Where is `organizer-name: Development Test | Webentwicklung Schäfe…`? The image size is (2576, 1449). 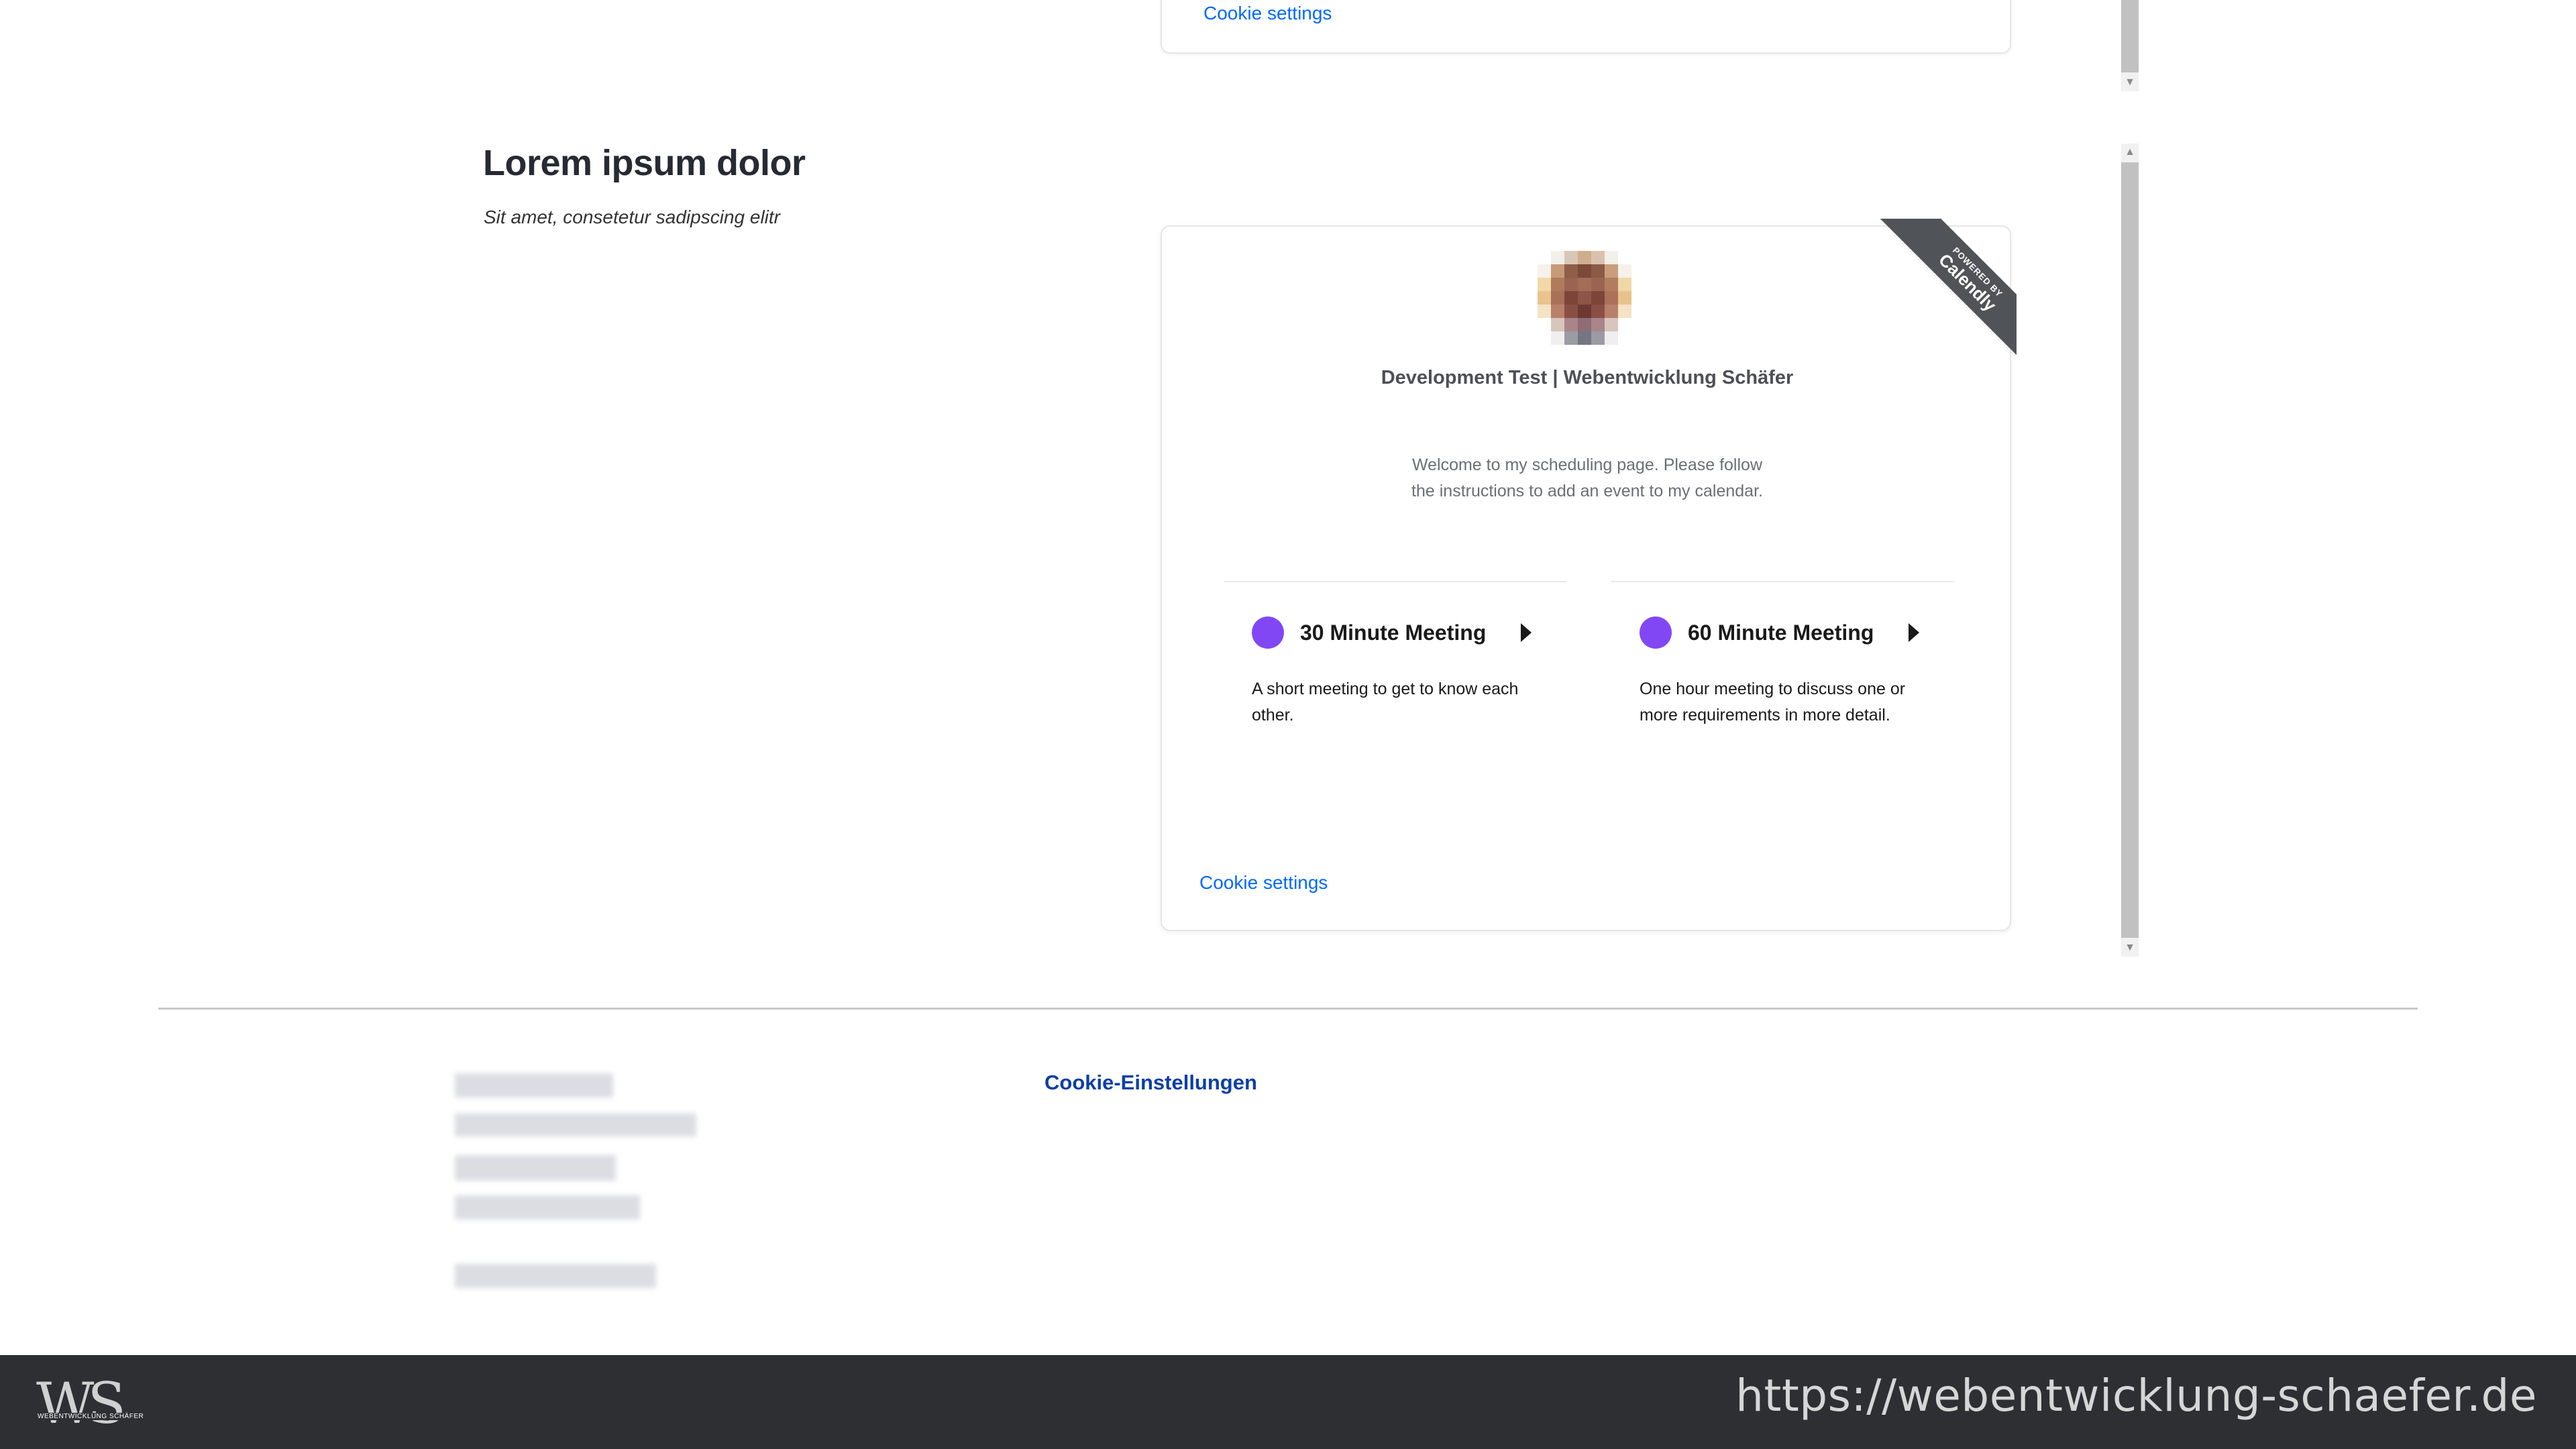 organizer-name: Development Test | Webentwicklung Schäfe… is located at coordinates (1587, 377).